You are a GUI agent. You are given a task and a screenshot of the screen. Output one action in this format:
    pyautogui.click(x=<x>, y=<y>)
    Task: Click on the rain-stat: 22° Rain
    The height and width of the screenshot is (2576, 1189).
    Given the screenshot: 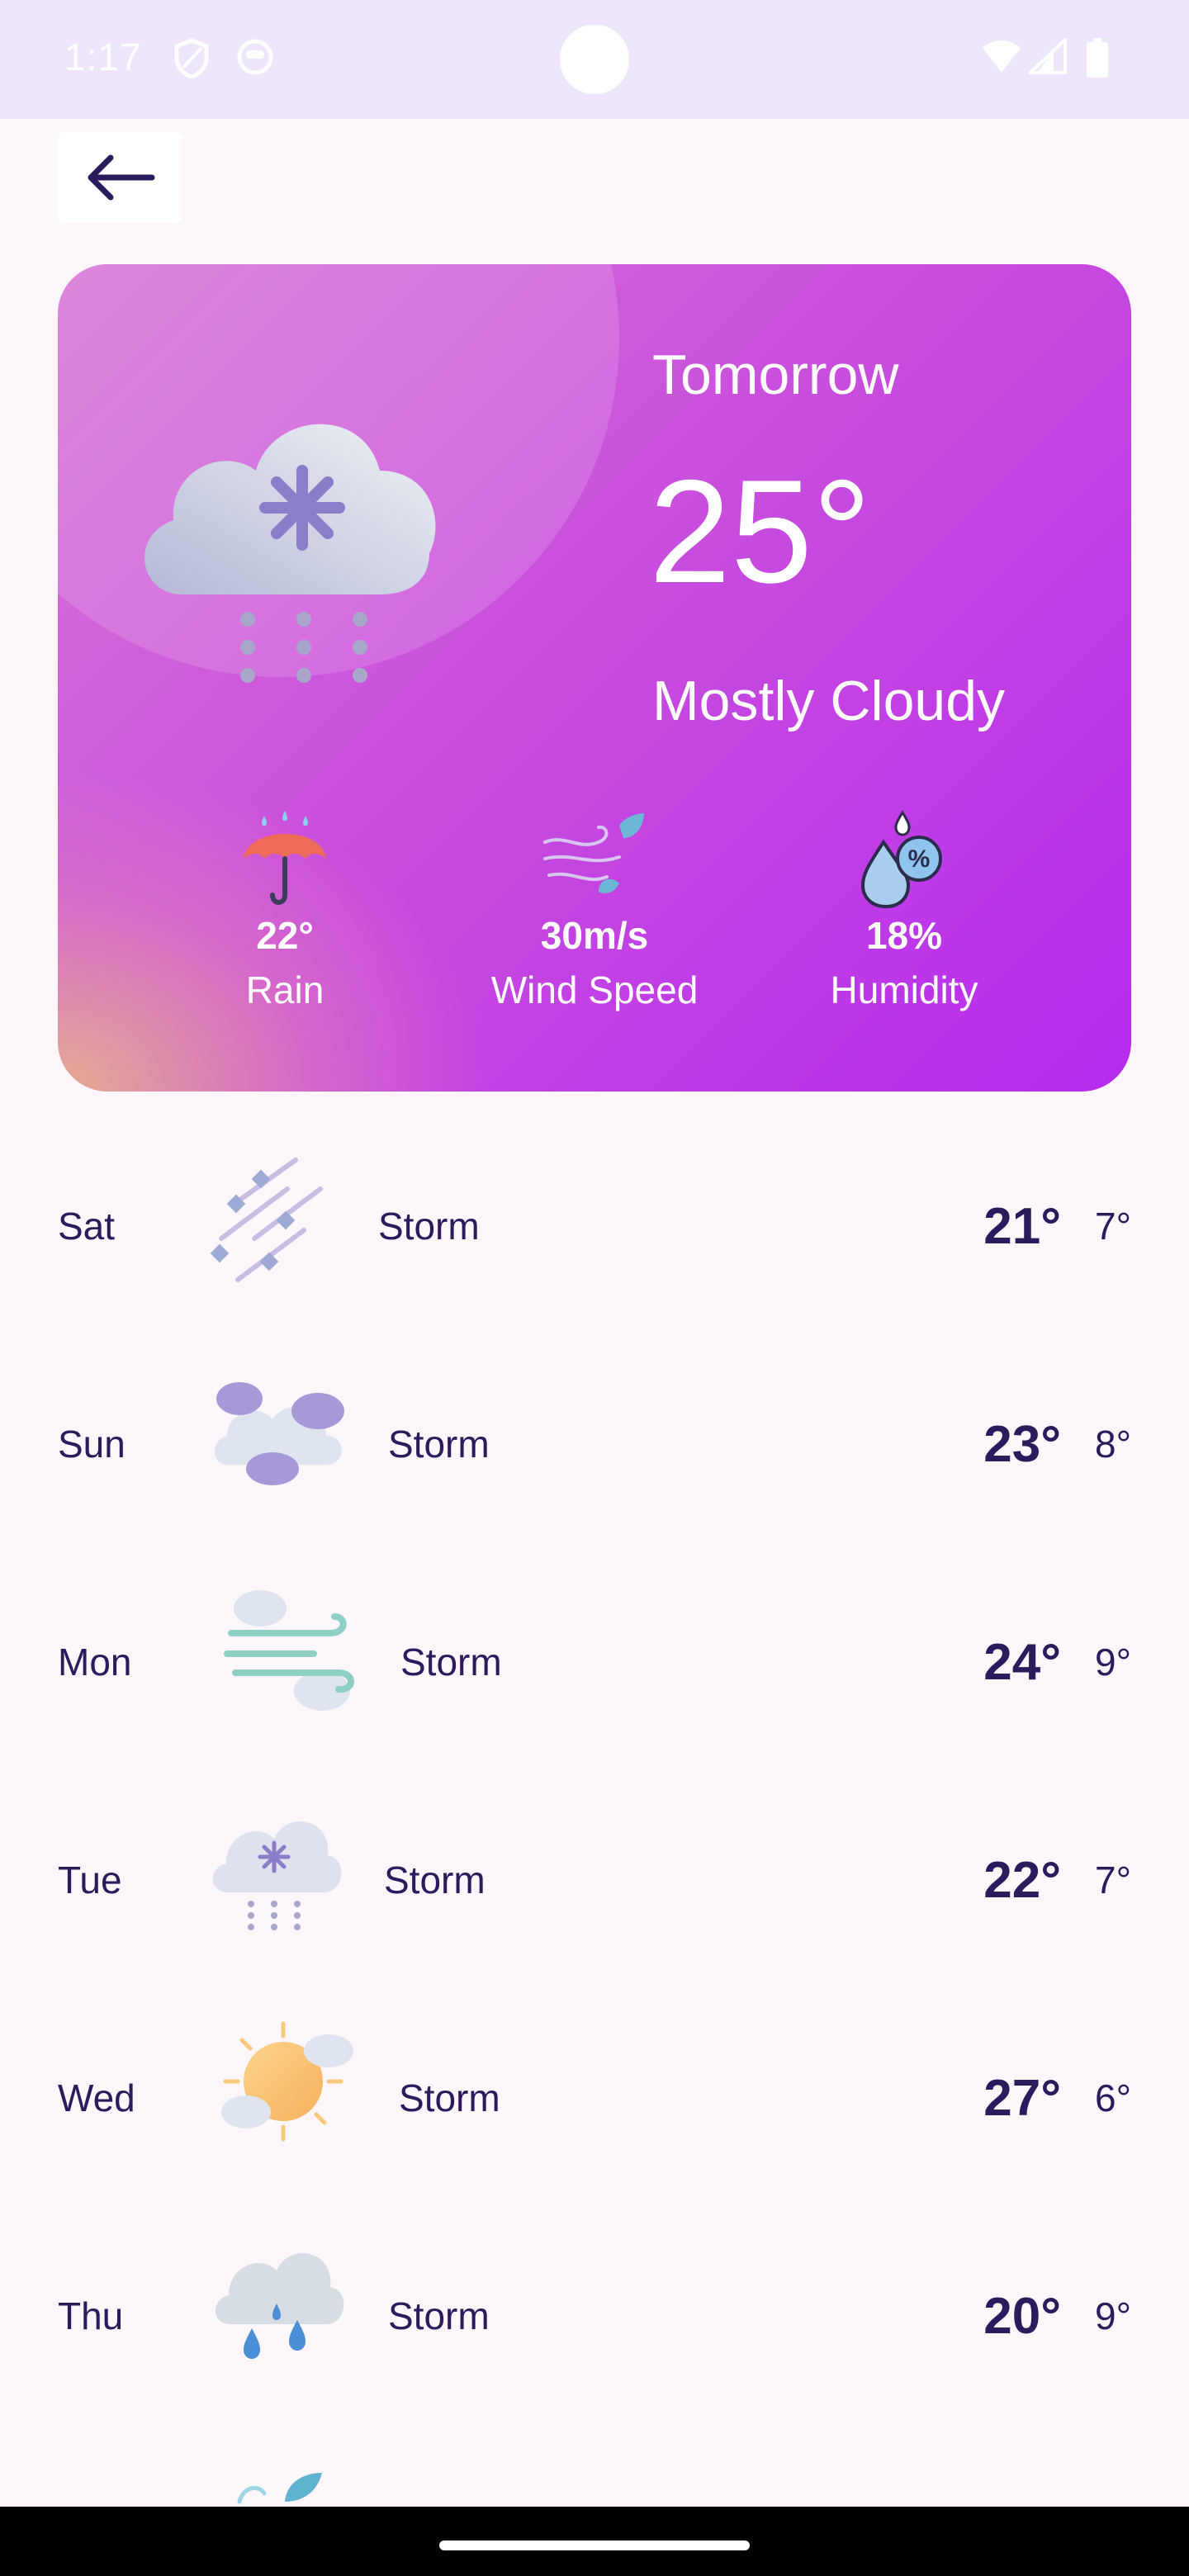 What is the action you would take?
    pyautogui.click(x=285, y=910)
    